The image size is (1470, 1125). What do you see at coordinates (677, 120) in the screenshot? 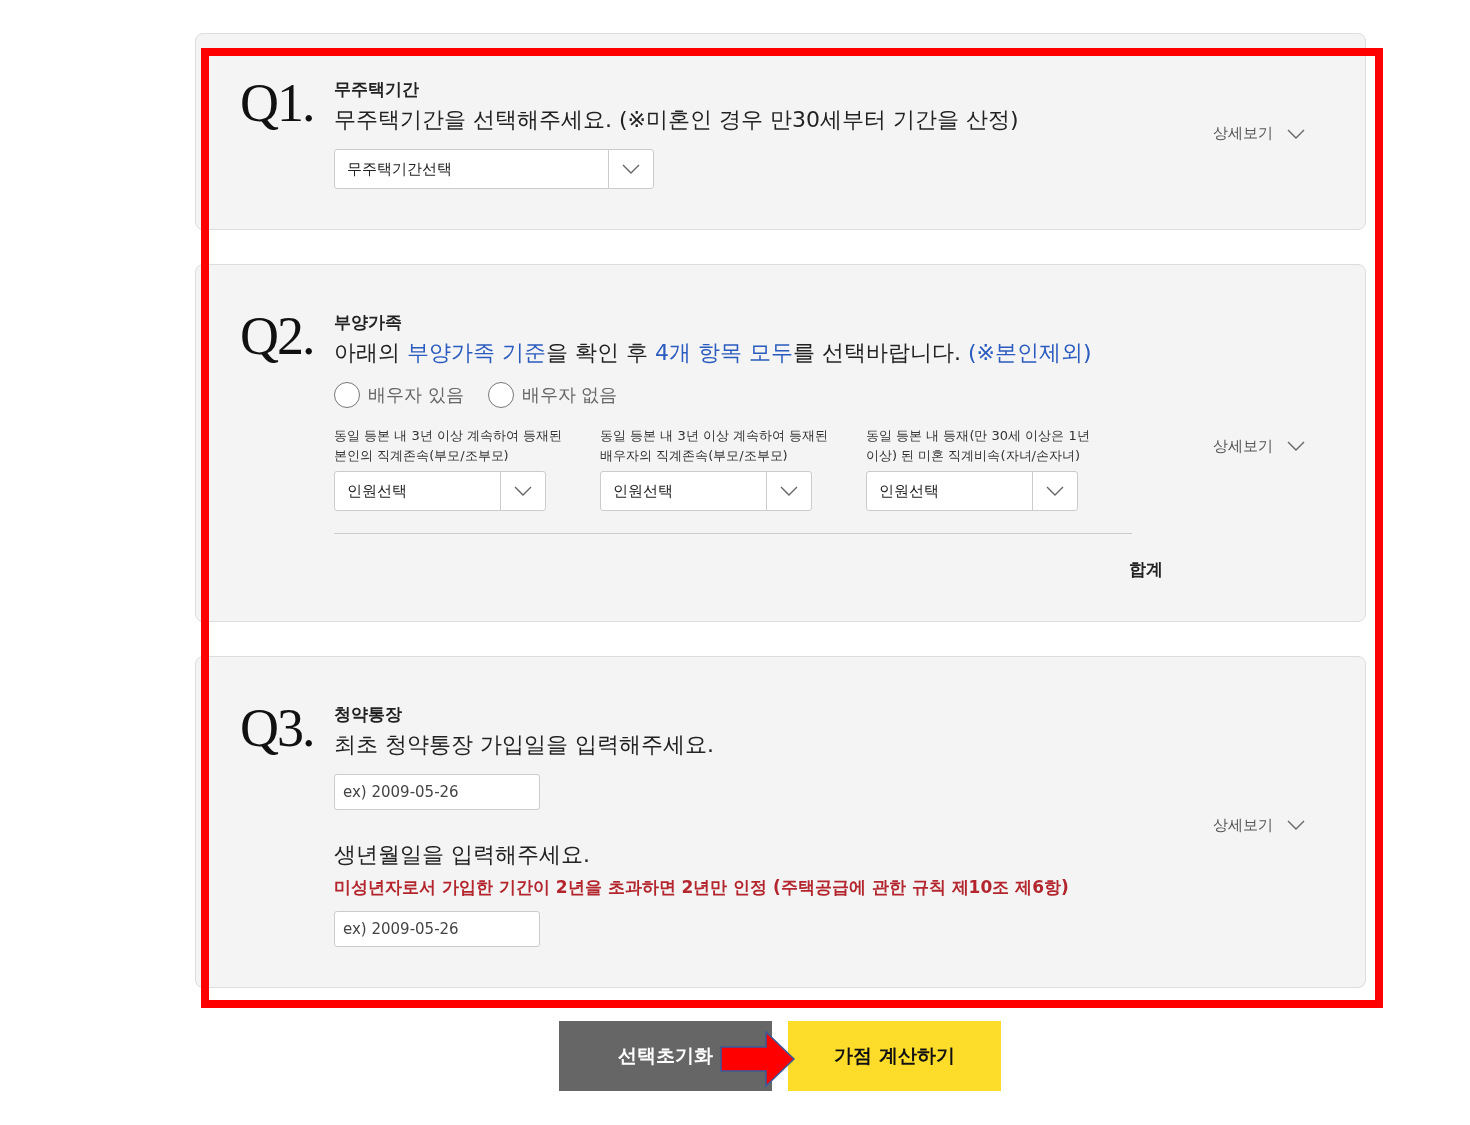
I see `question-prompt: 무주택기간을 선택해주세요. (※미혼인 경우 만30세부터 기간을 산정)` at bounding box center [677, 120].